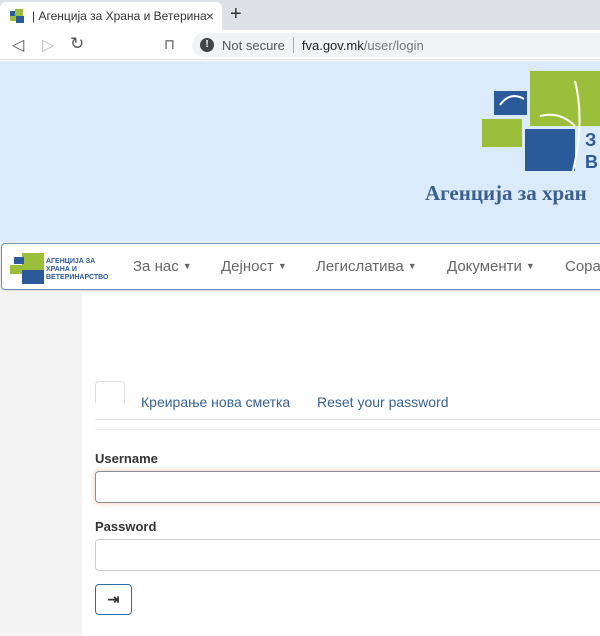 Image resolution: width=600 pixels, height=636 pixels. Describe the element at coordinates (347, 487) in the screenshot. I see `username-input` at that location.